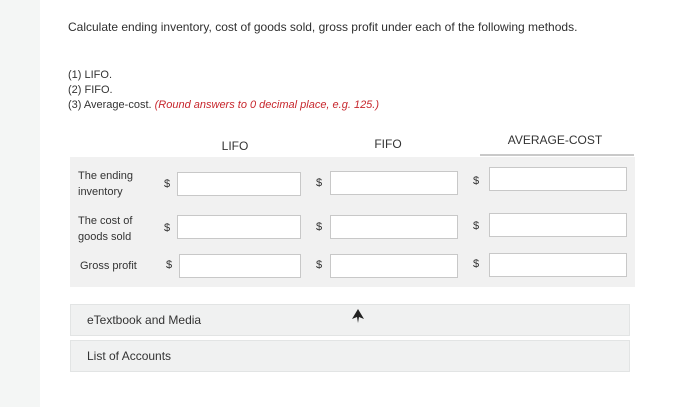  I want to click on method-item-fifo: (2) FIFO., so click(223, 90).